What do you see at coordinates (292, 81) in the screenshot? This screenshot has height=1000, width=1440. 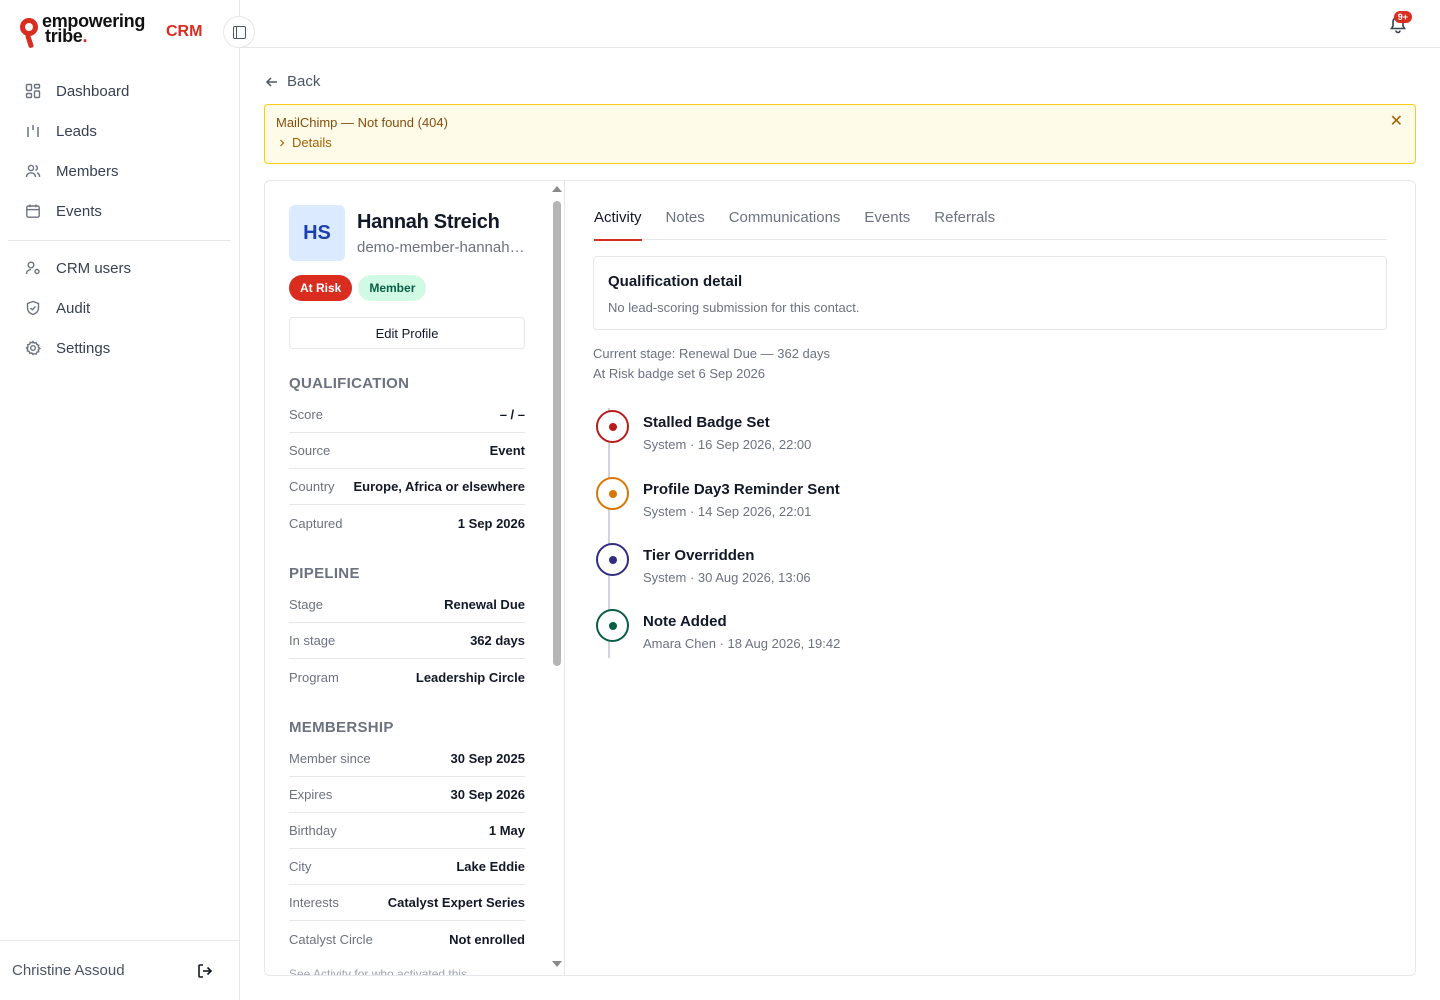 I see `back-link: Back` at bounding box center [292, 81].